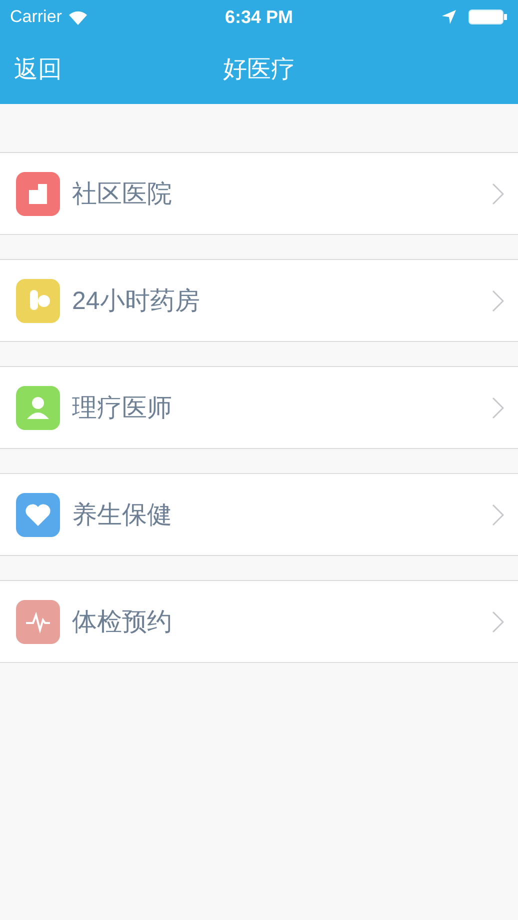  Describe the element at coordinates (488, 17) in the screenshot. I see `battery-icon` at that location.